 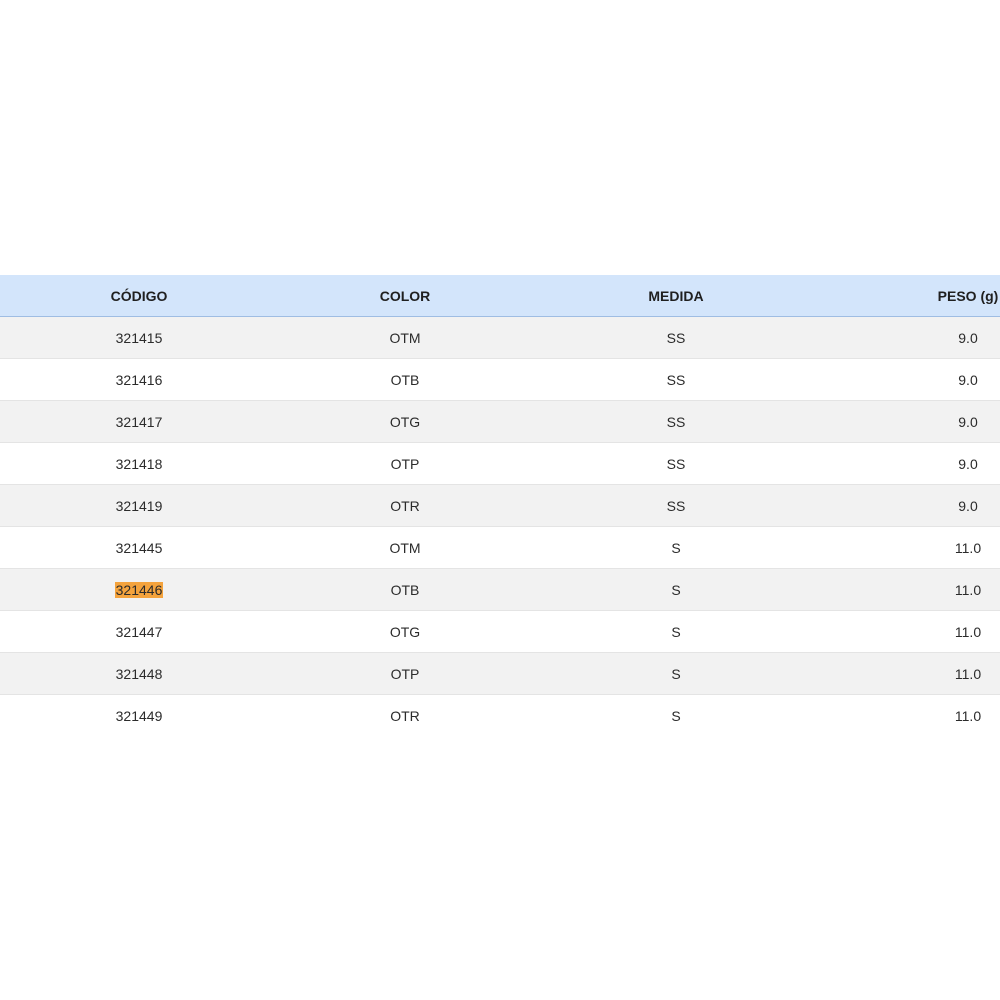 I want to click on table-row: 321446 OTB S 11.0, so click(x=500, y=590).